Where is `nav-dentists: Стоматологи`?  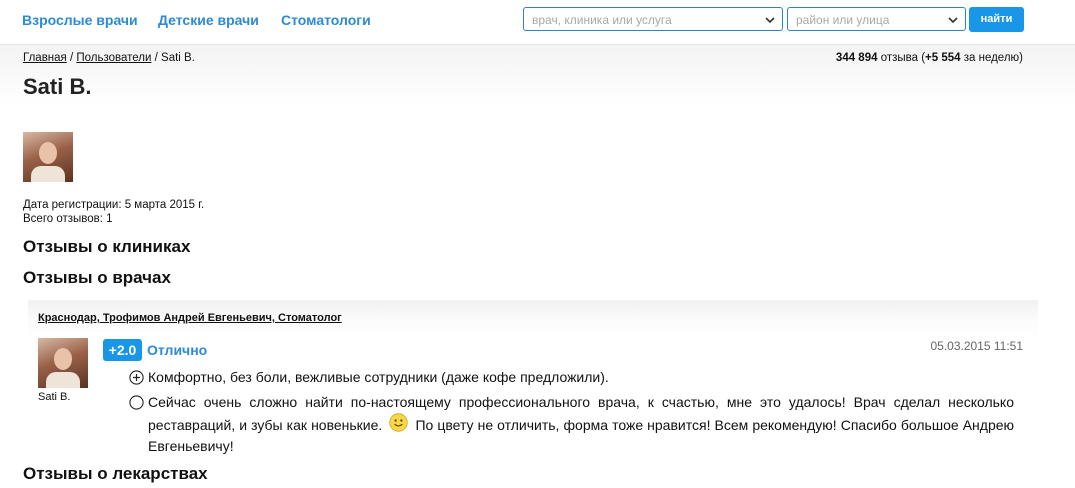 nav-dentists: Стоматологи is located at coordinates (326, 20).